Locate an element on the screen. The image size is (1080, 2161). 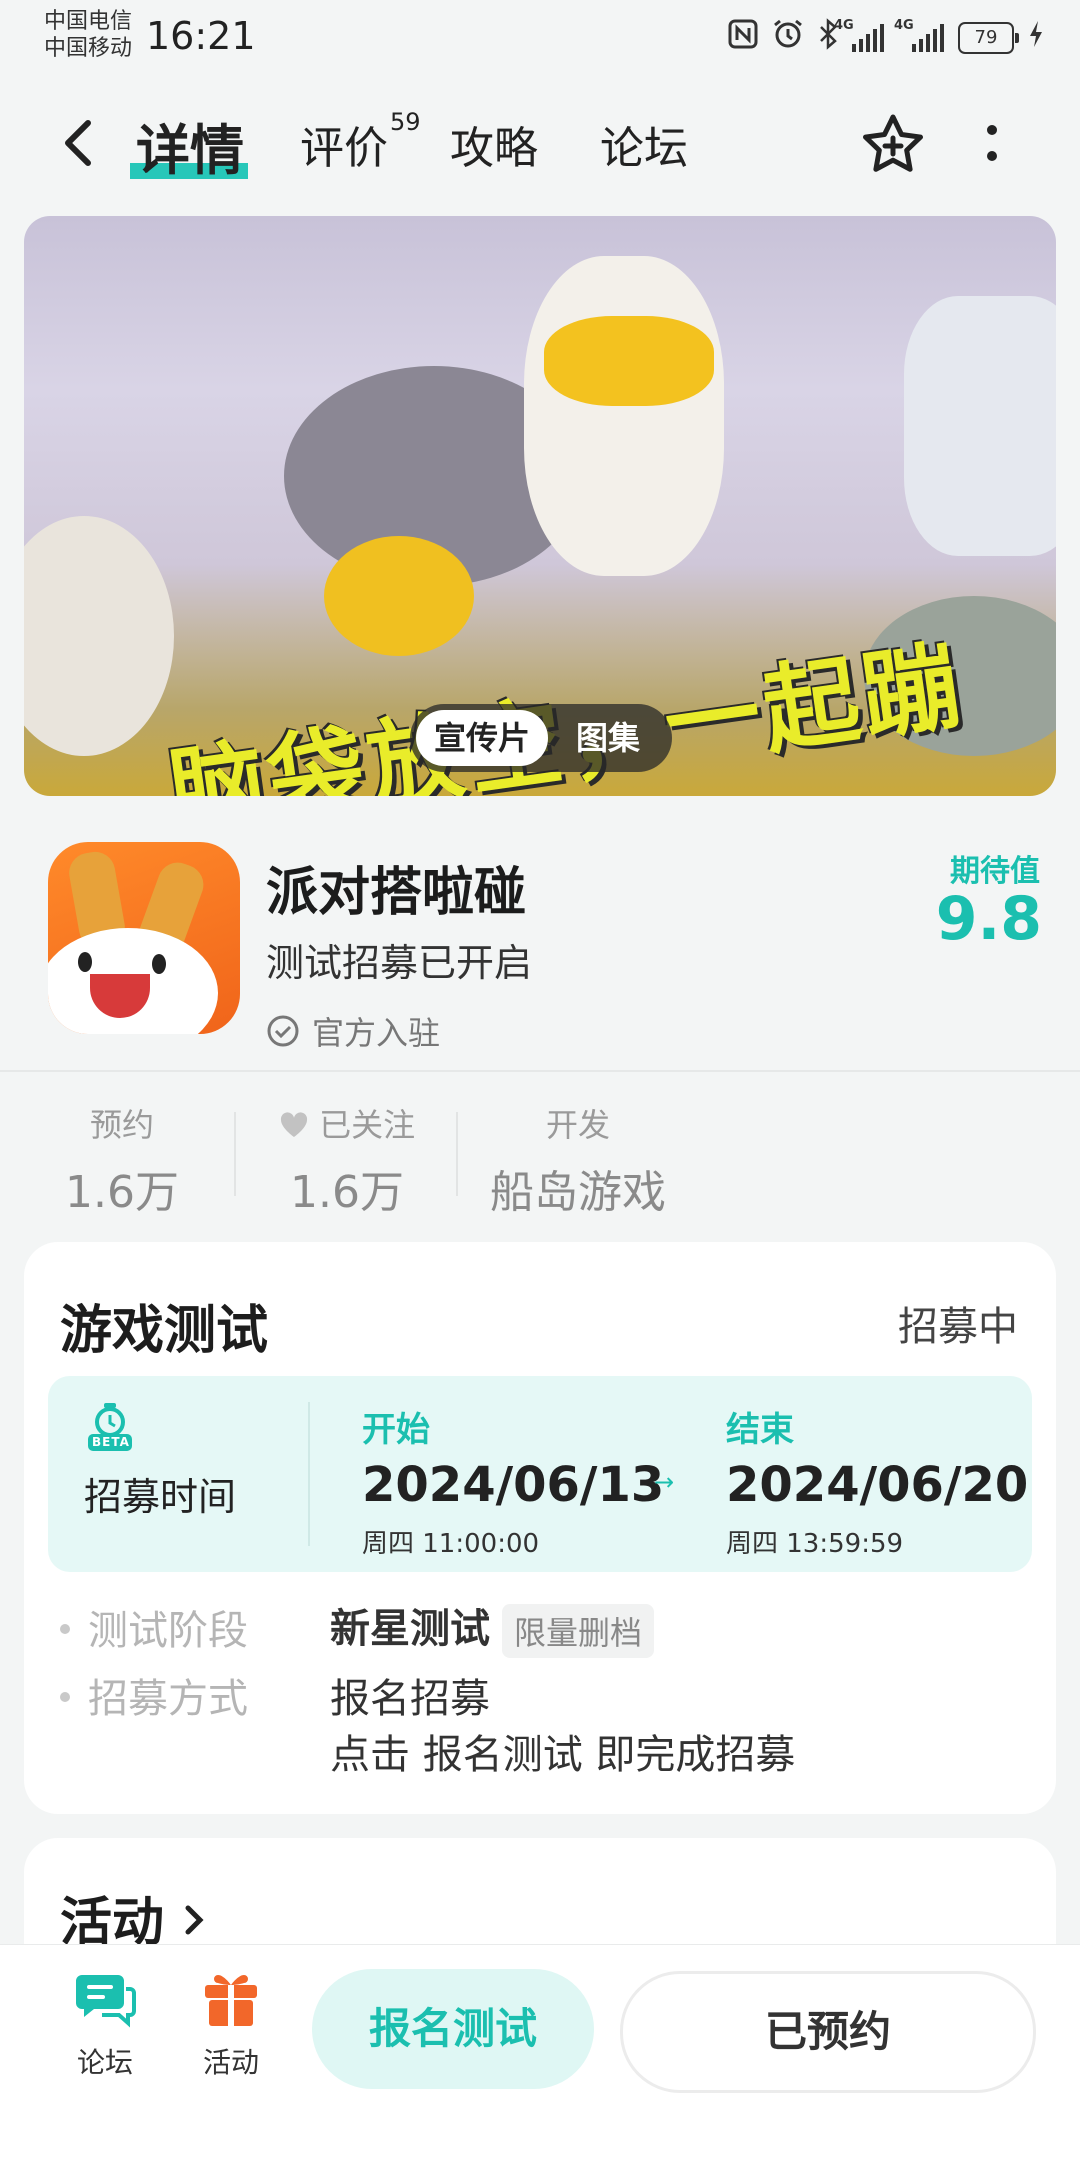
end-heading: 结束 is located at coordinates (760, 1430).